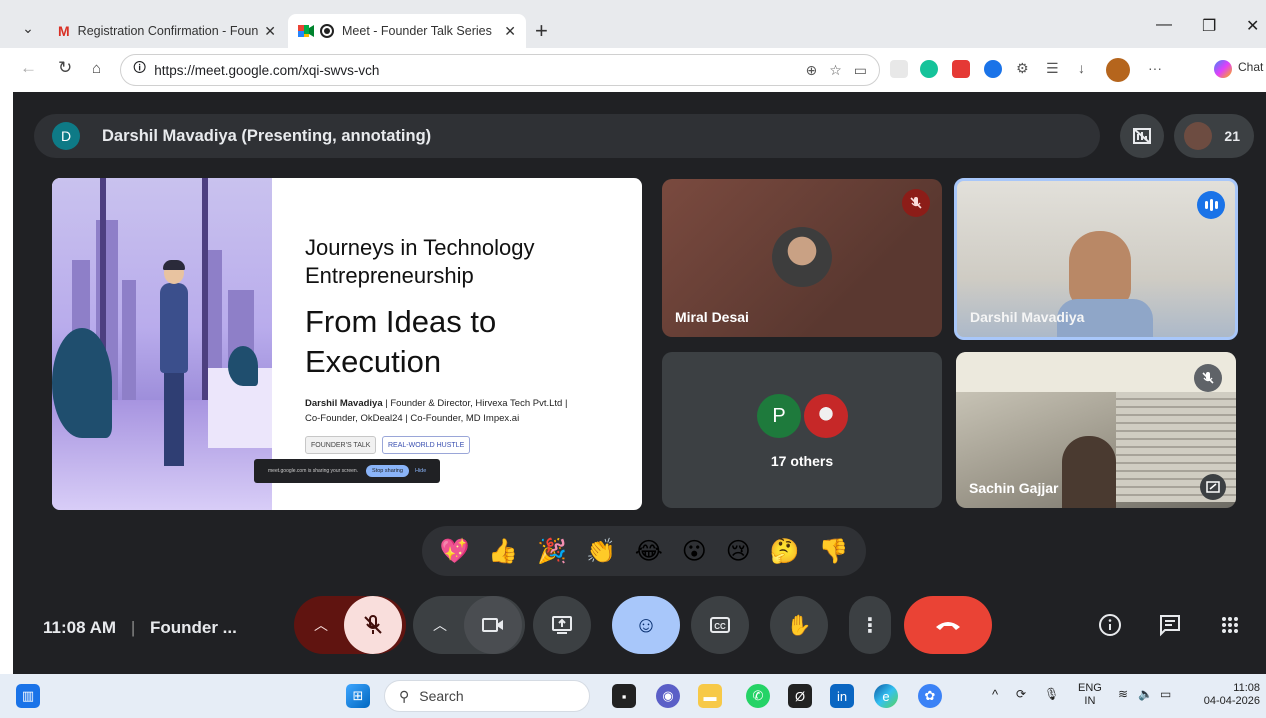 The width and height of the screenshot is (1266, 718). I want to click on more-vert-icon: ⋮, so click(870, 625).